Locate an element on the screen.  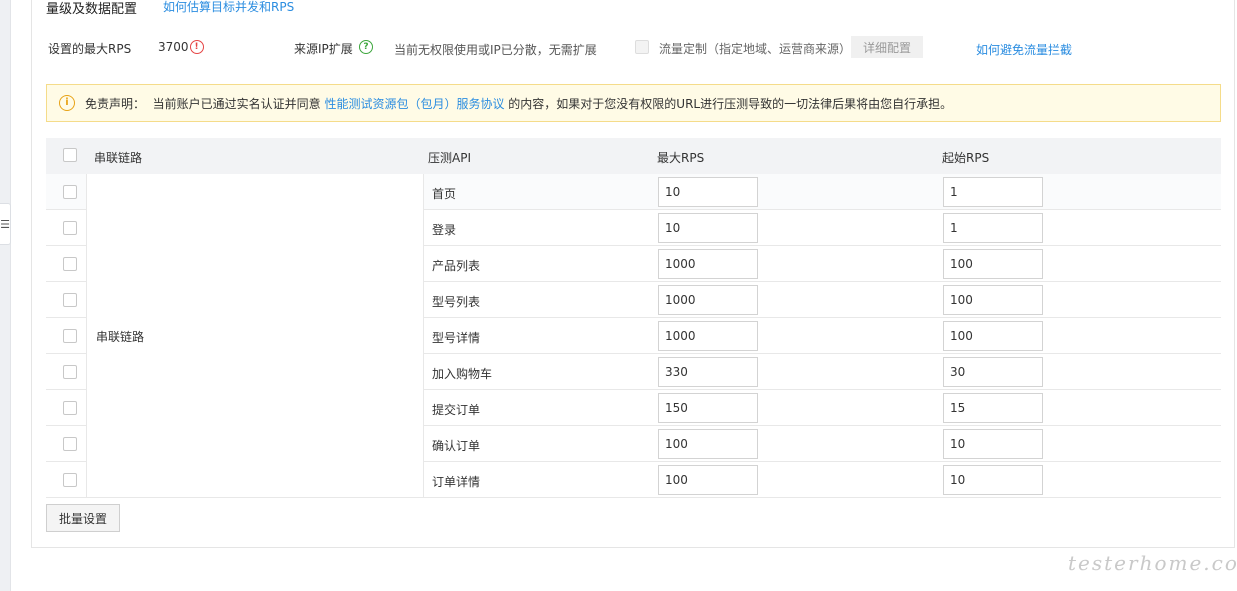
api-name: 提交订单 is located at coordinates (456, 410).